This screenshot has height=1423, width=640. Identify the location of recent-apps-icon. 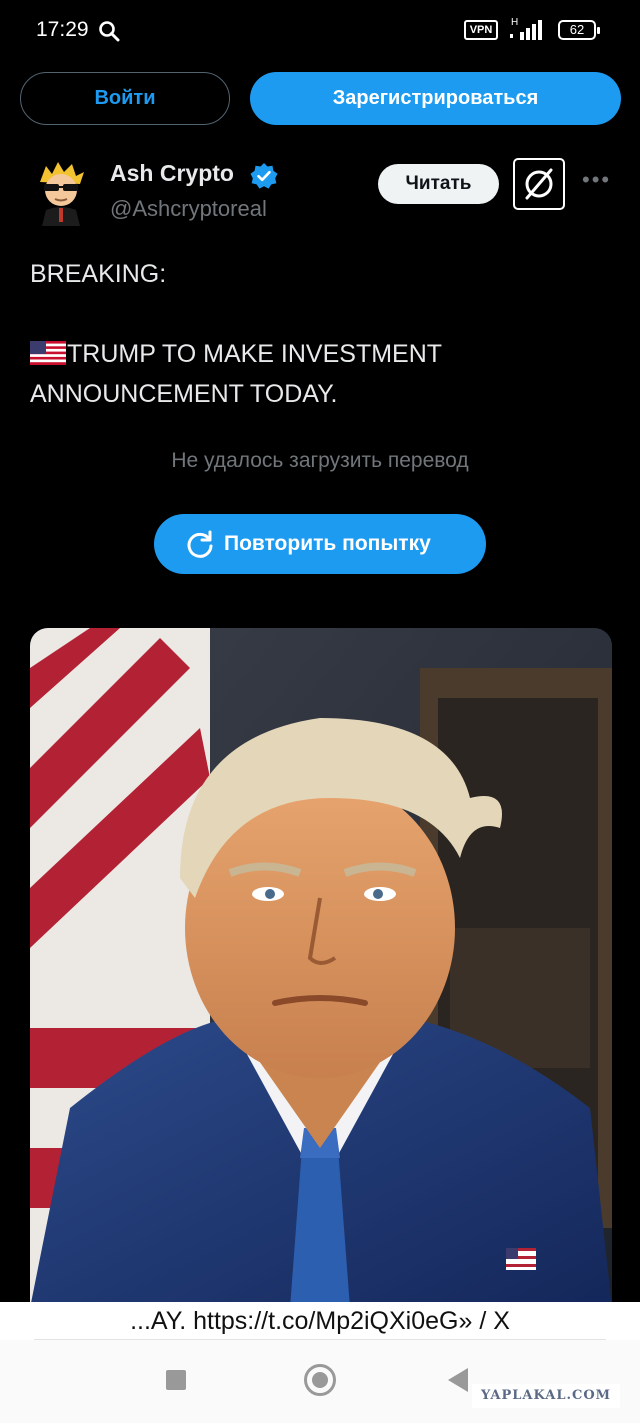
(176, 1380).